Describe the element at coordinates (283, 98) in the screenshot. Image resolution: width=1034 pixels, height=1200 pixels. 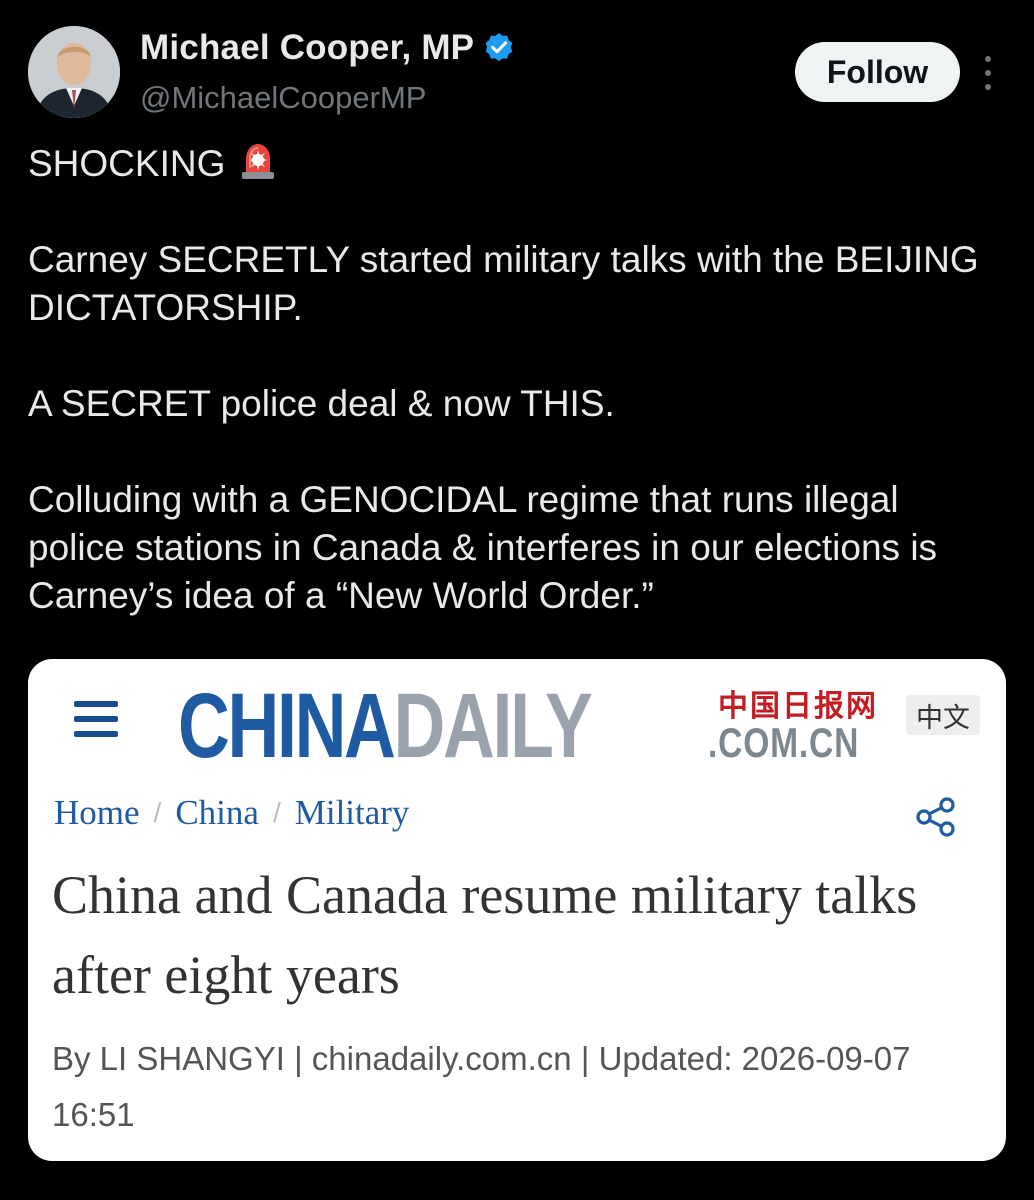
I see `handle: @MichaelCooperMP` at that location.